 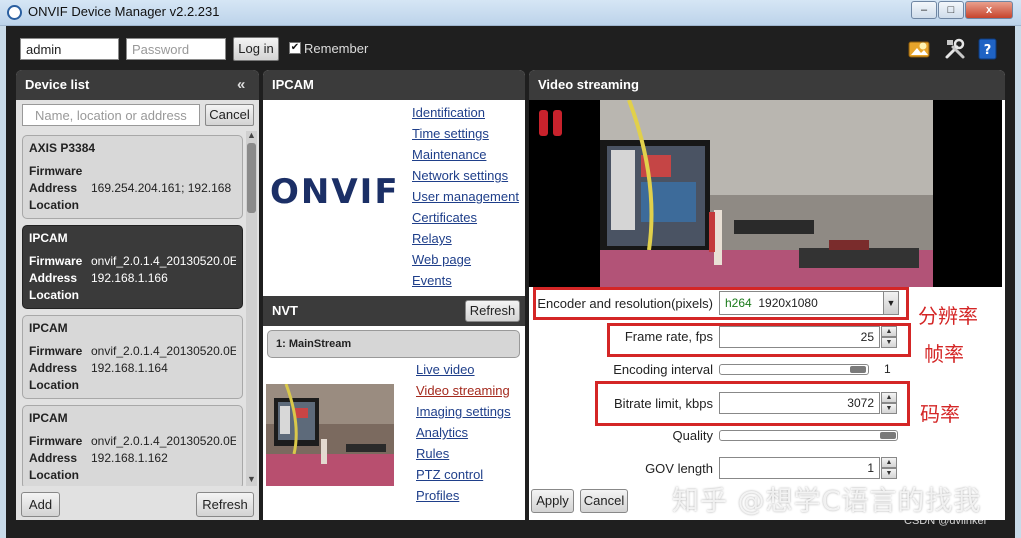 I want to click on watermark-text: 知乎 @想学C语言的找我, so click(x=827, y=501).